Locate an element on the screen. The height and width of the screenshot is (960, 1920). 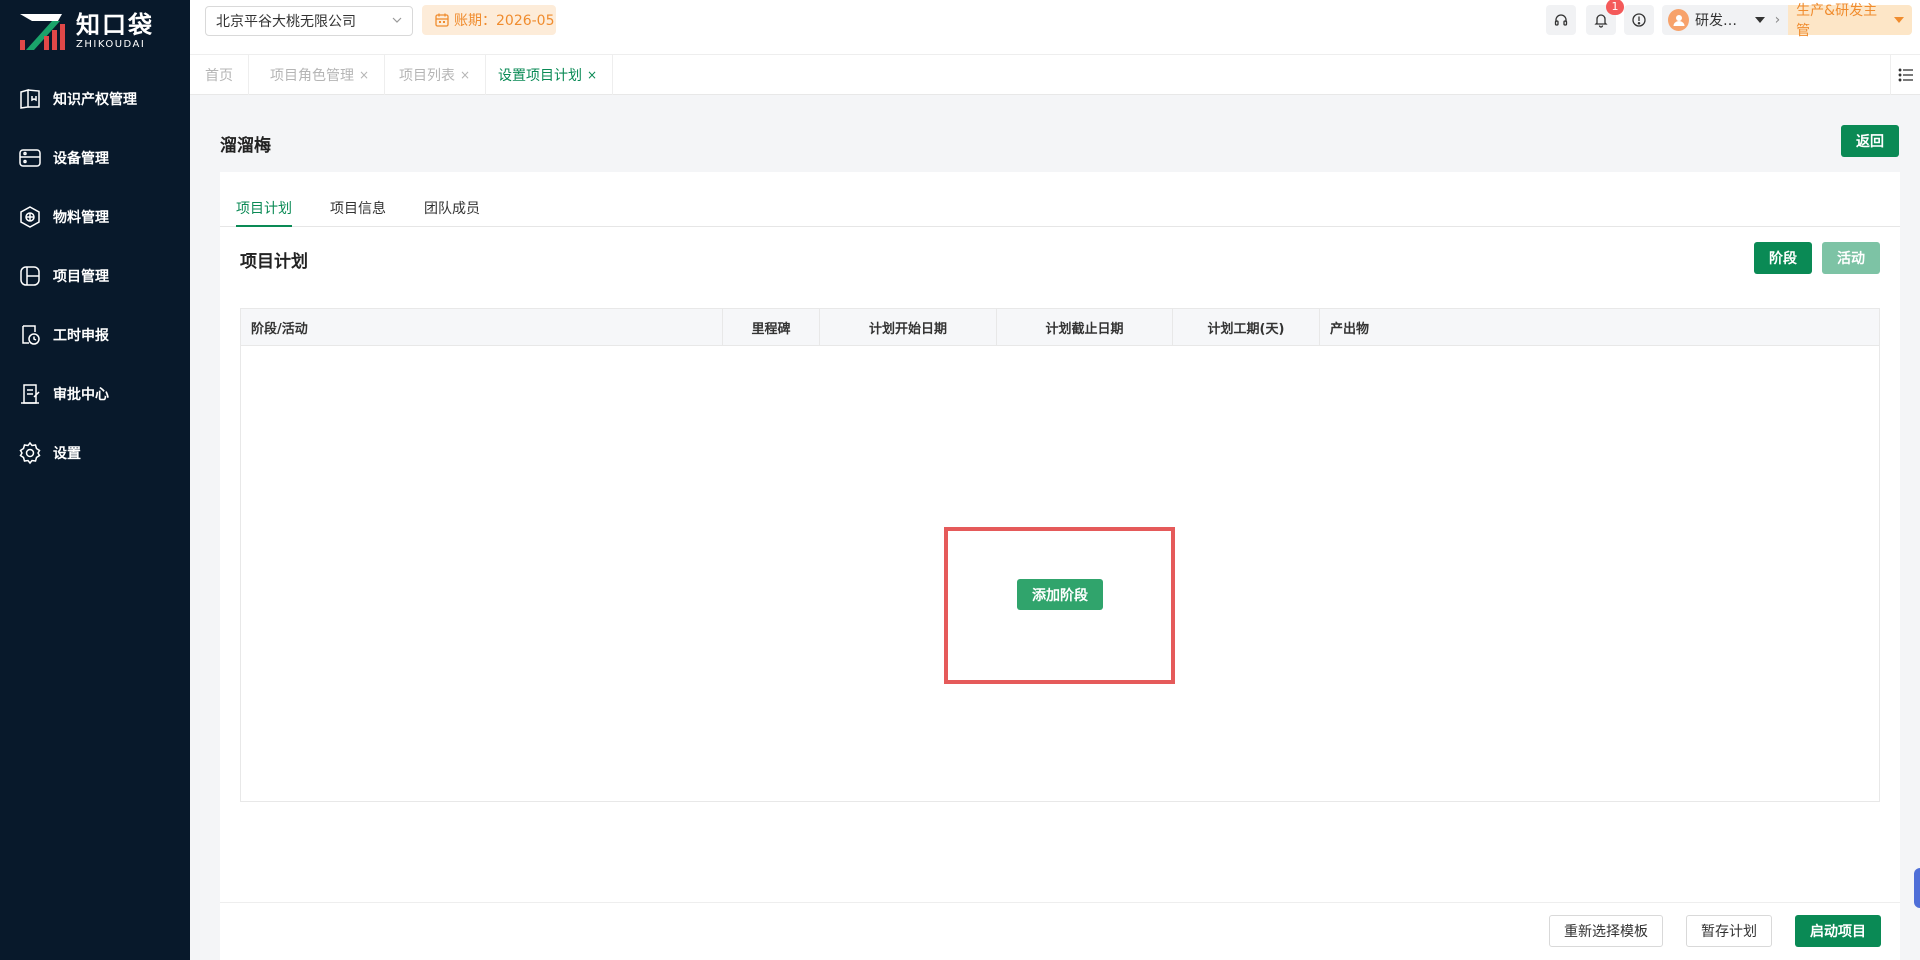
tab-project-role-management: 项目角色管理 × is located at coordinates (320, 75).